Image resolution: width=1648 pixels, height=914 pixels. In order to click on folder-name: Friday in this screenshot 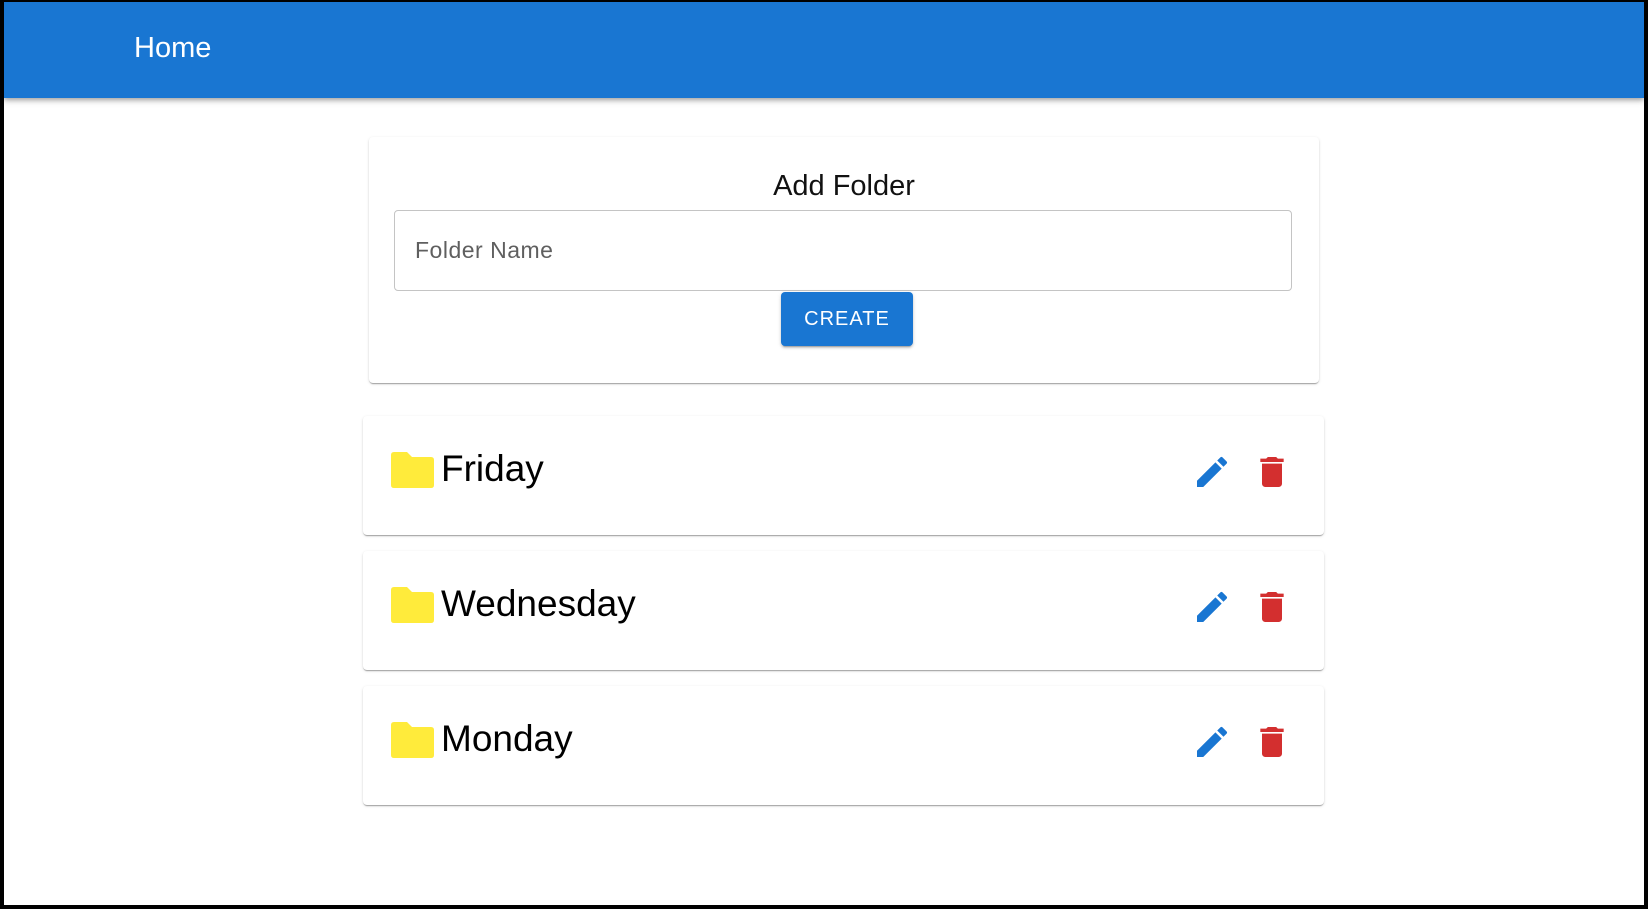, I will do `click(492, 468)`.